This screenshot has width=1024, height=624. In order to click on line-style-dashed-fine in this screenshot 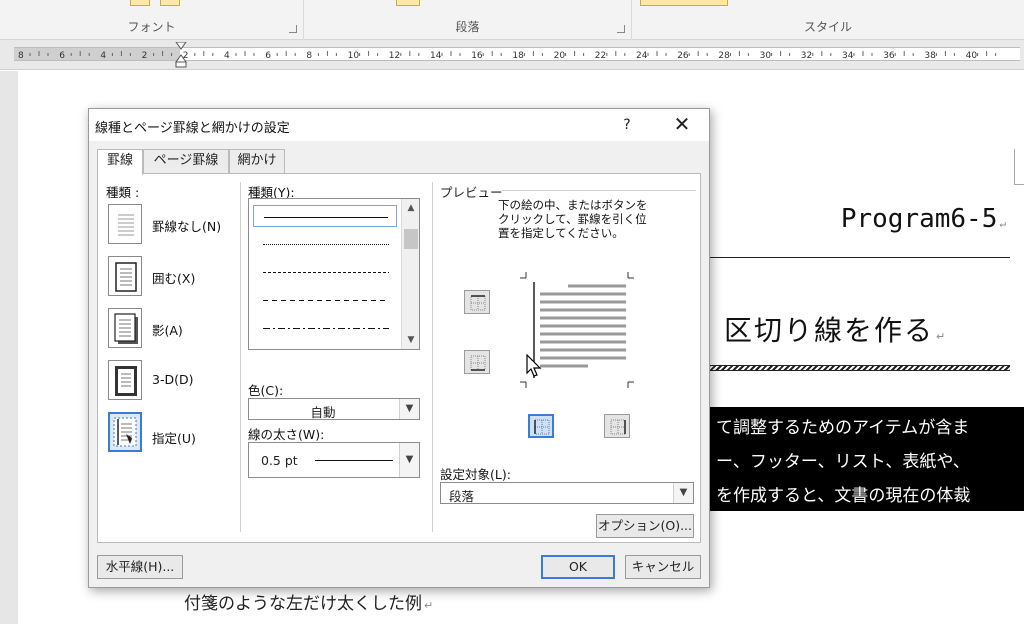, I will do `click(325, 272)`.